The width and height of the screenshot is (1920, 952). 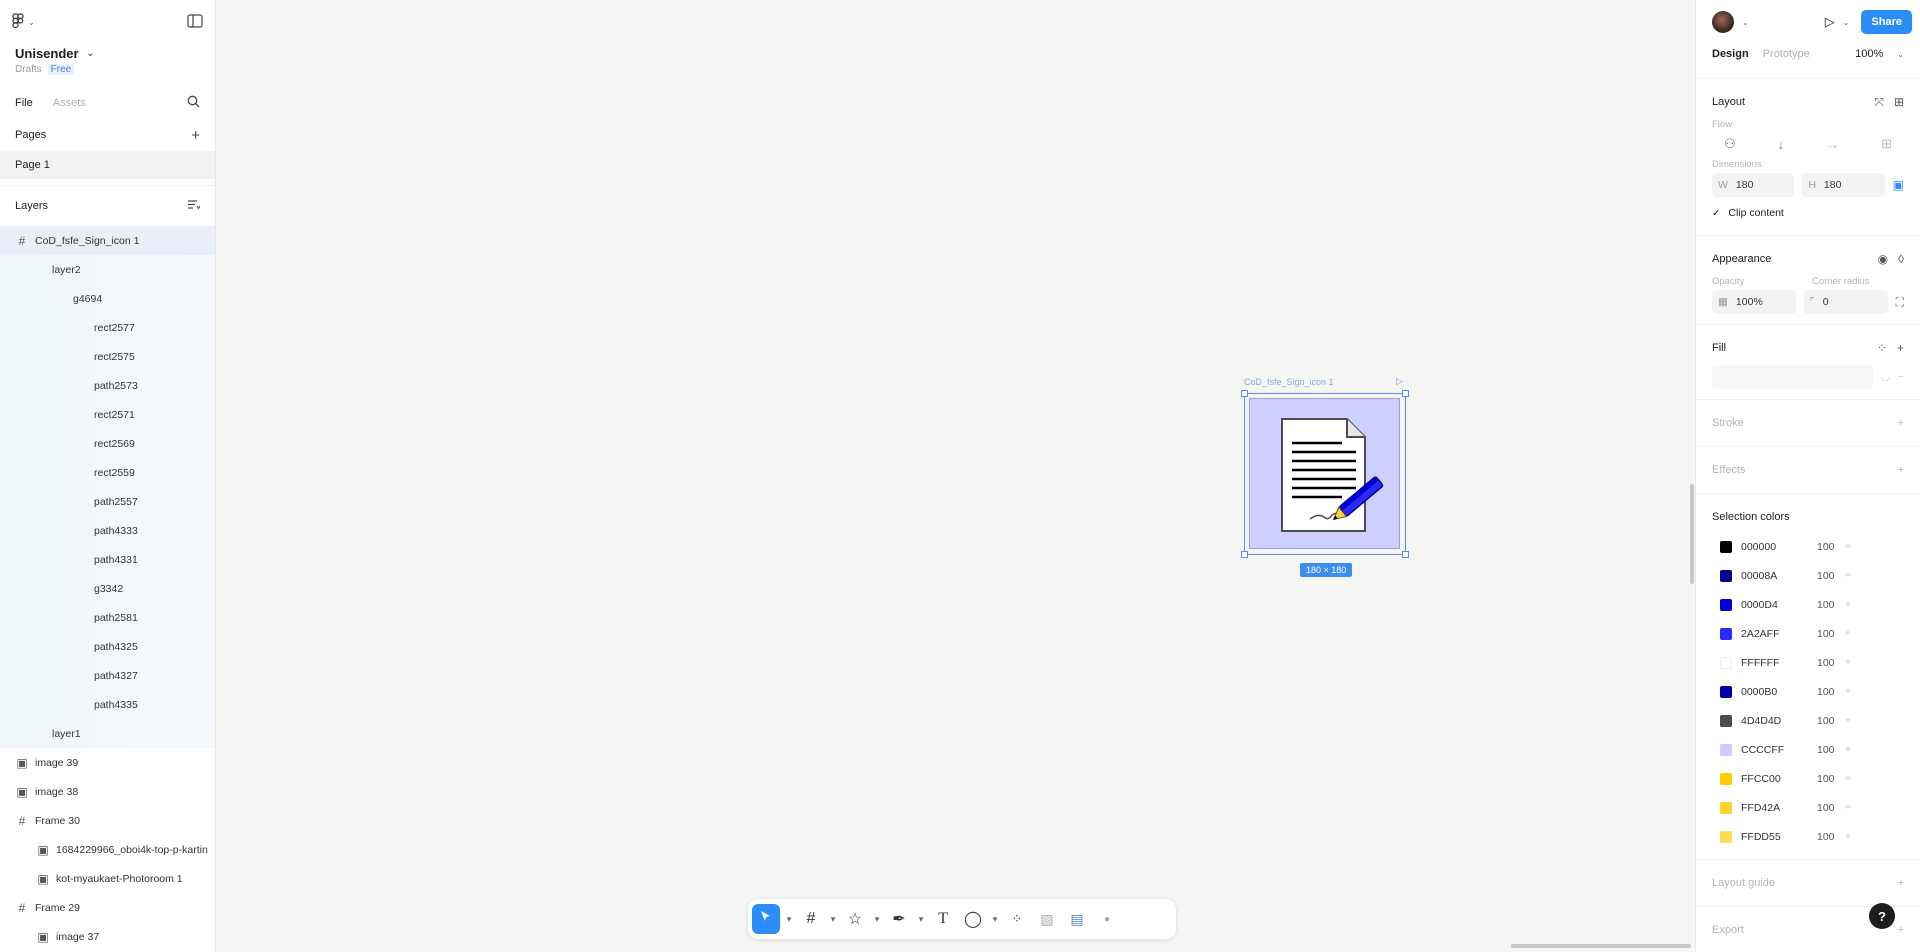 I want to click on color-hex: 00008A, so click(x=1779, y=576).